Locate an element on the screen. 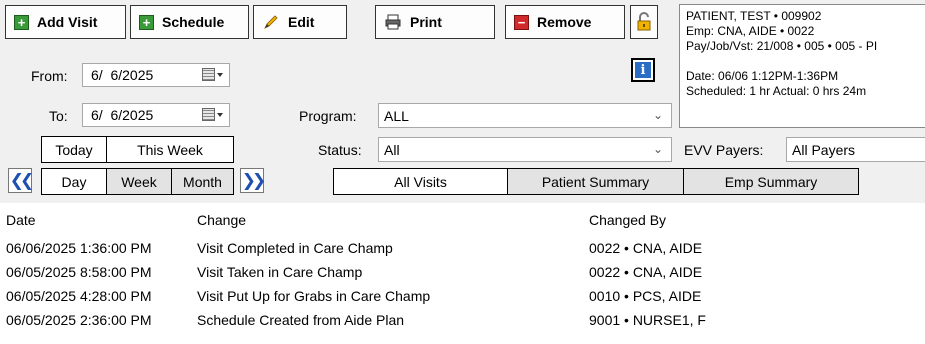 The image size is (925, 344). to-date-picker: 6/ 6/2025 is located at coordinates (156, 115).